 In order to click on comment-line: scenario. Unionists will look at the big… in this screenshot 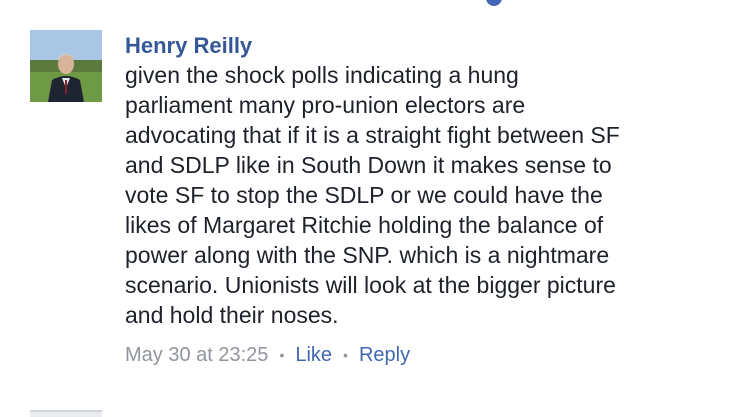, I will do `click(370, 285)`.